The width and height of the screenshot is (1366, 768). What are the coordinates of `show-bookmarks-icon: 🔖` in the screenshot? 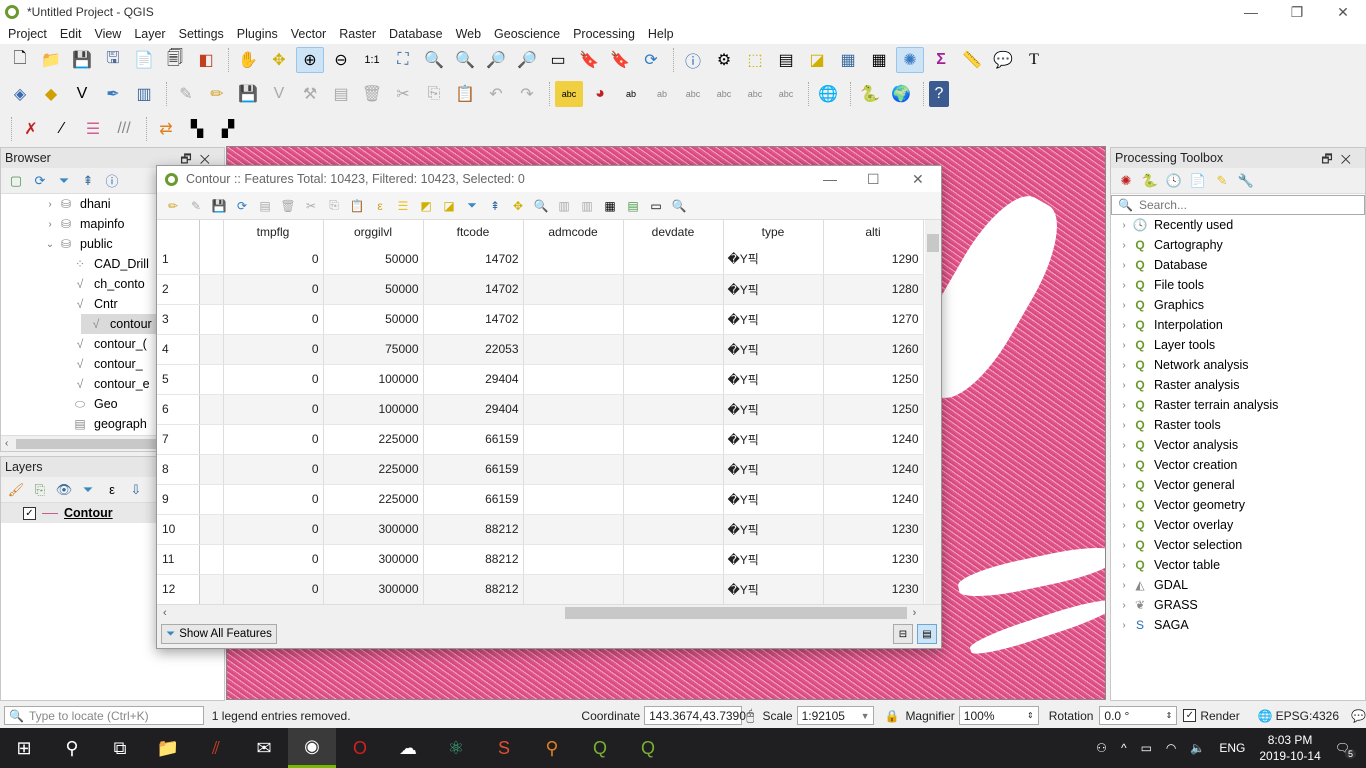 It's located at (620, 60).